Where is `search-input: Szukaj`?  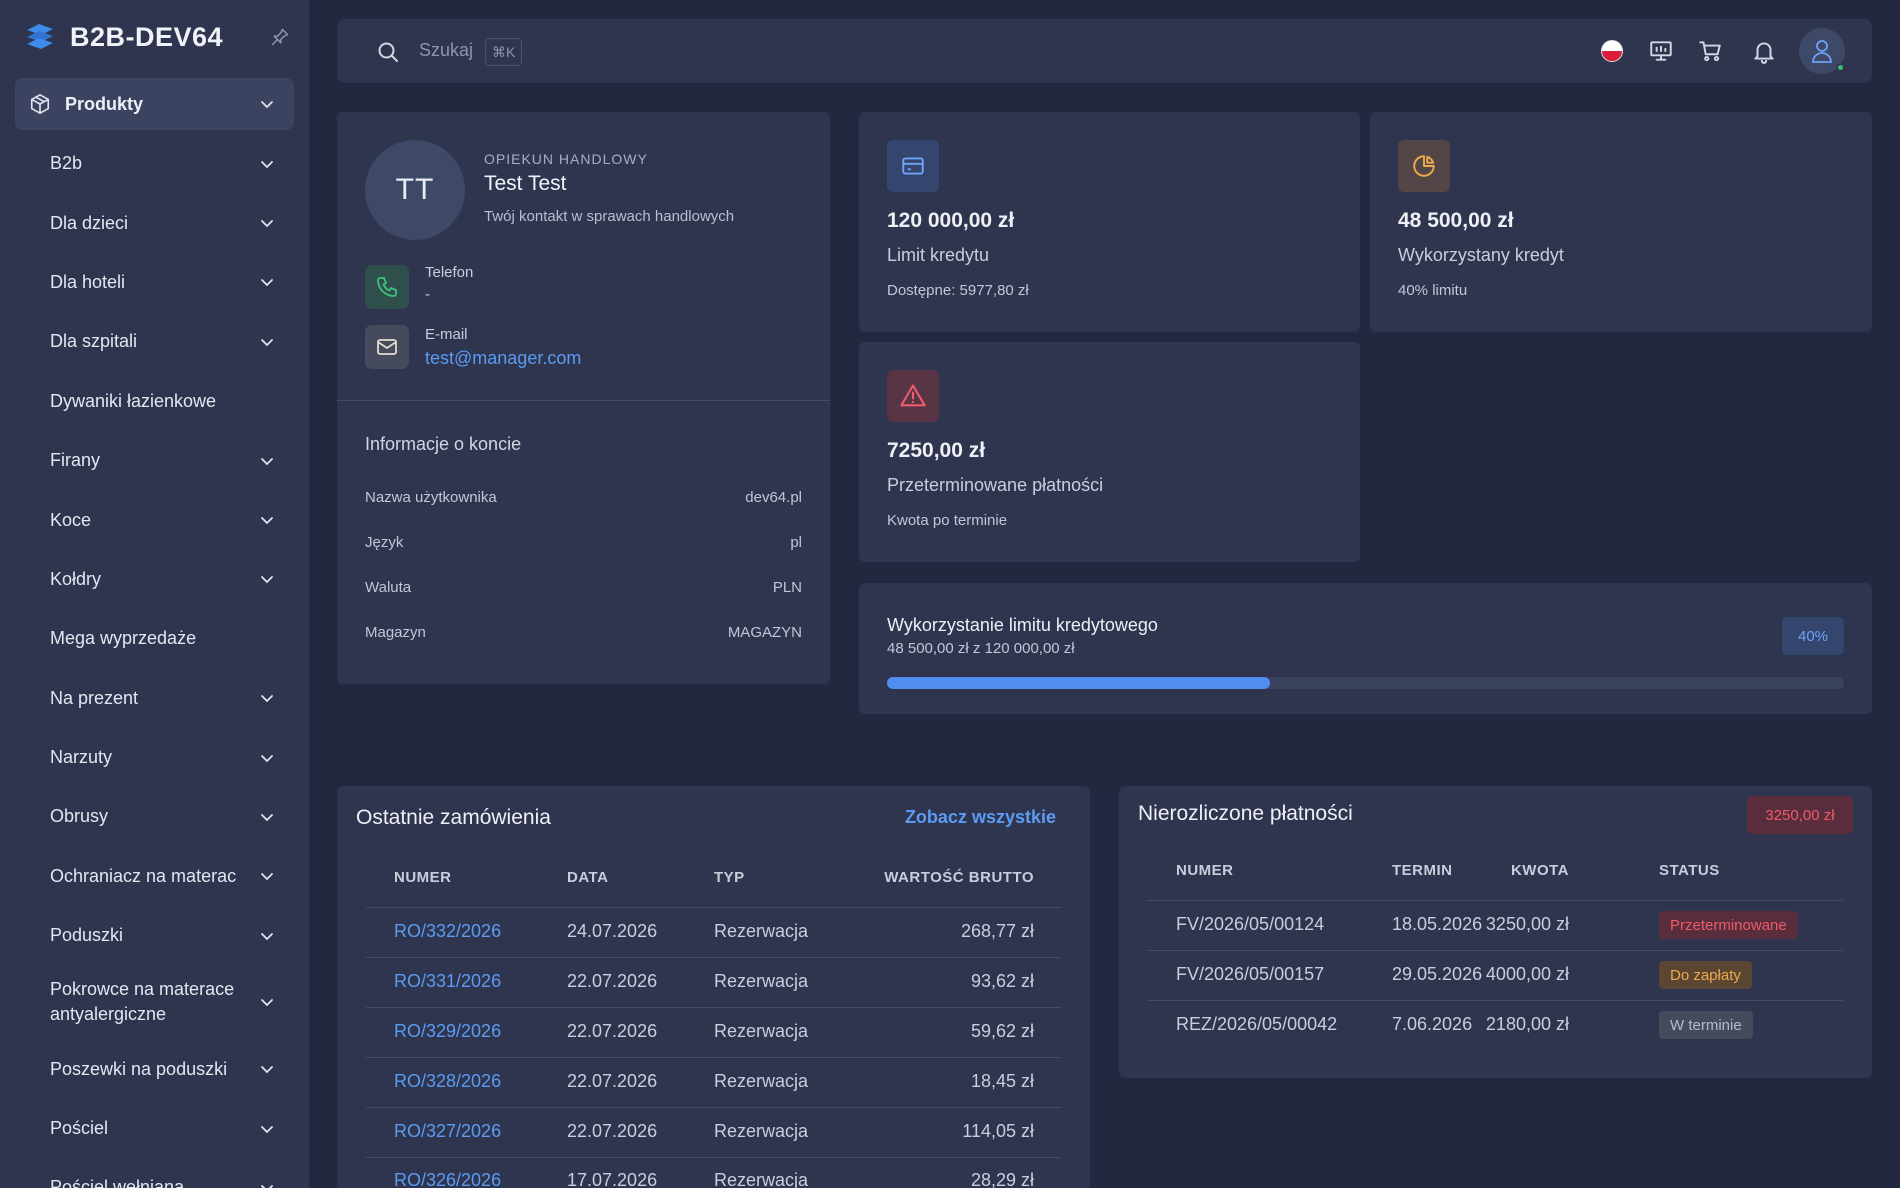
search-input: Szukaj is located at coordinates (446, 50).